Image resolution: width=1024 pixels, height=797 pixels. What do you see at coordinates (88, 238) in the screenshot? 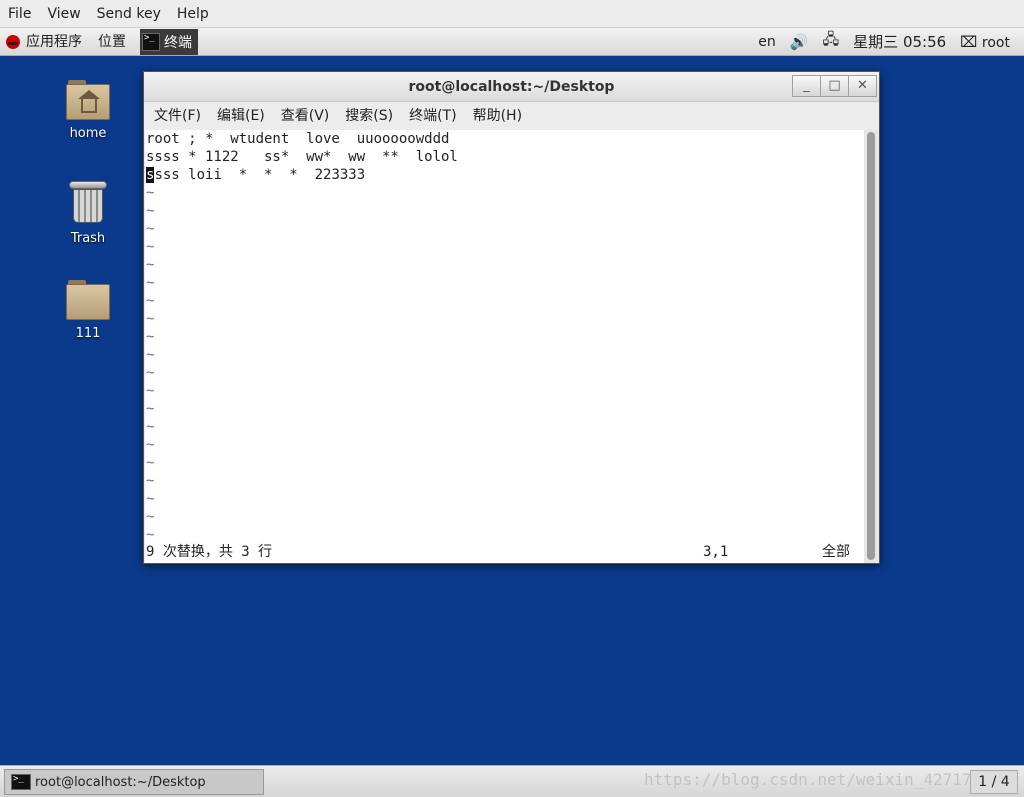
I see `desktop-icon-label: Trash` at bounding box center [88, 238].